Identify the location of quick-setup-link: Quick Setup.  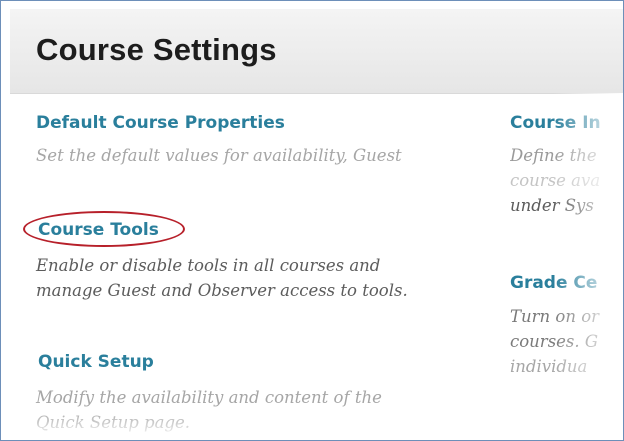
(96, 362).